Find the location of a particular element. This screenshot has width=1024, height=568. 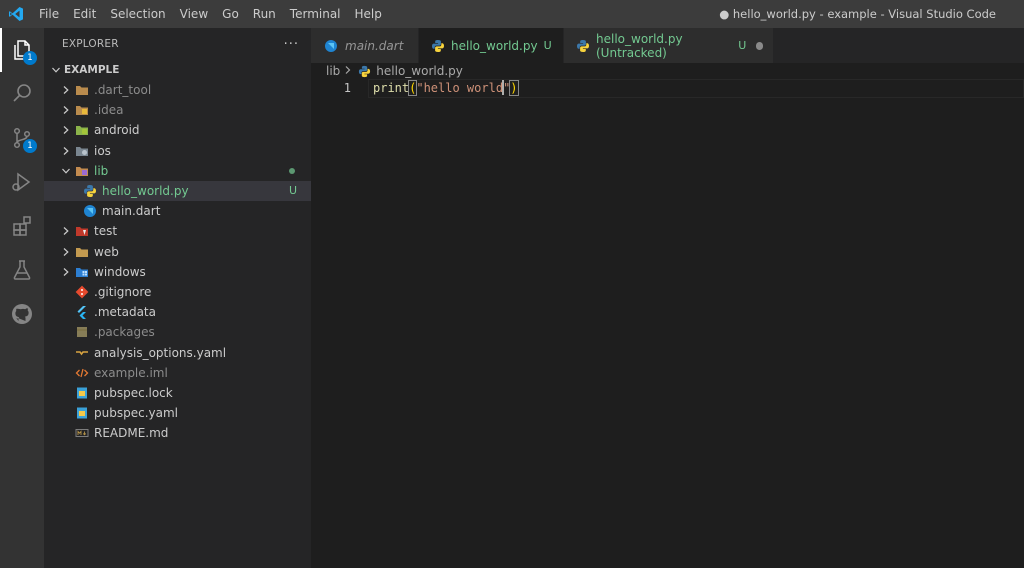

tree-item-label: web is located at coordinates (106, 251).